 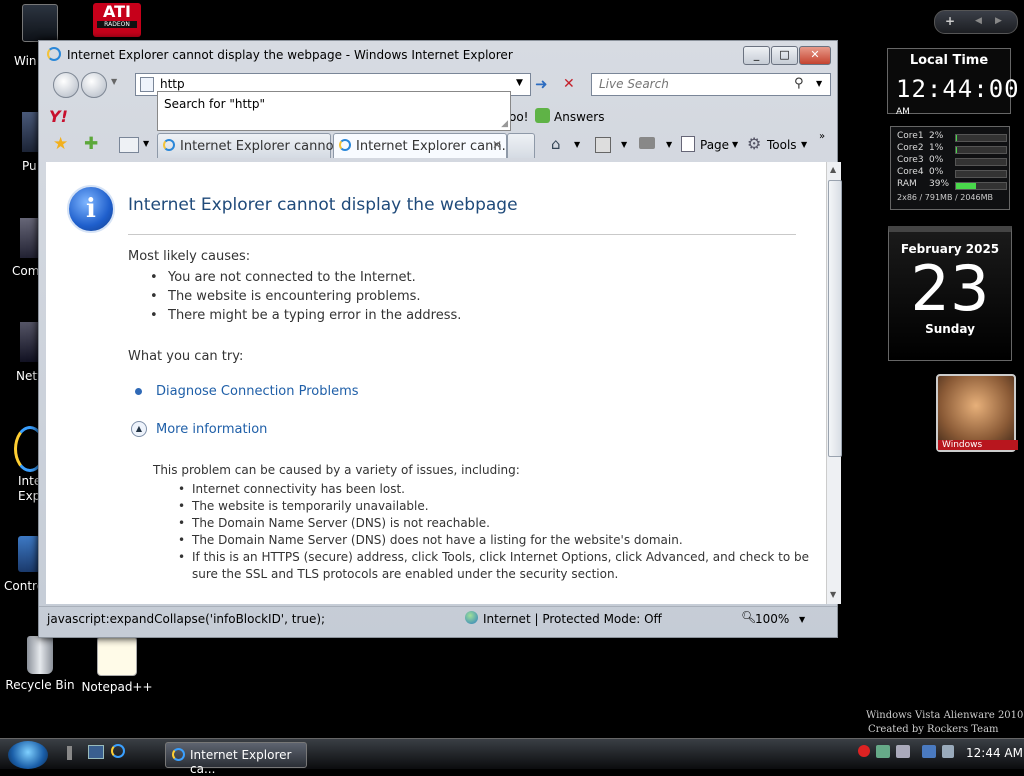 What do you see at coordinates (754, 143) in the screenshot?
I see `tools-gear-icon: ⚙` at bounding box center [754, 143].